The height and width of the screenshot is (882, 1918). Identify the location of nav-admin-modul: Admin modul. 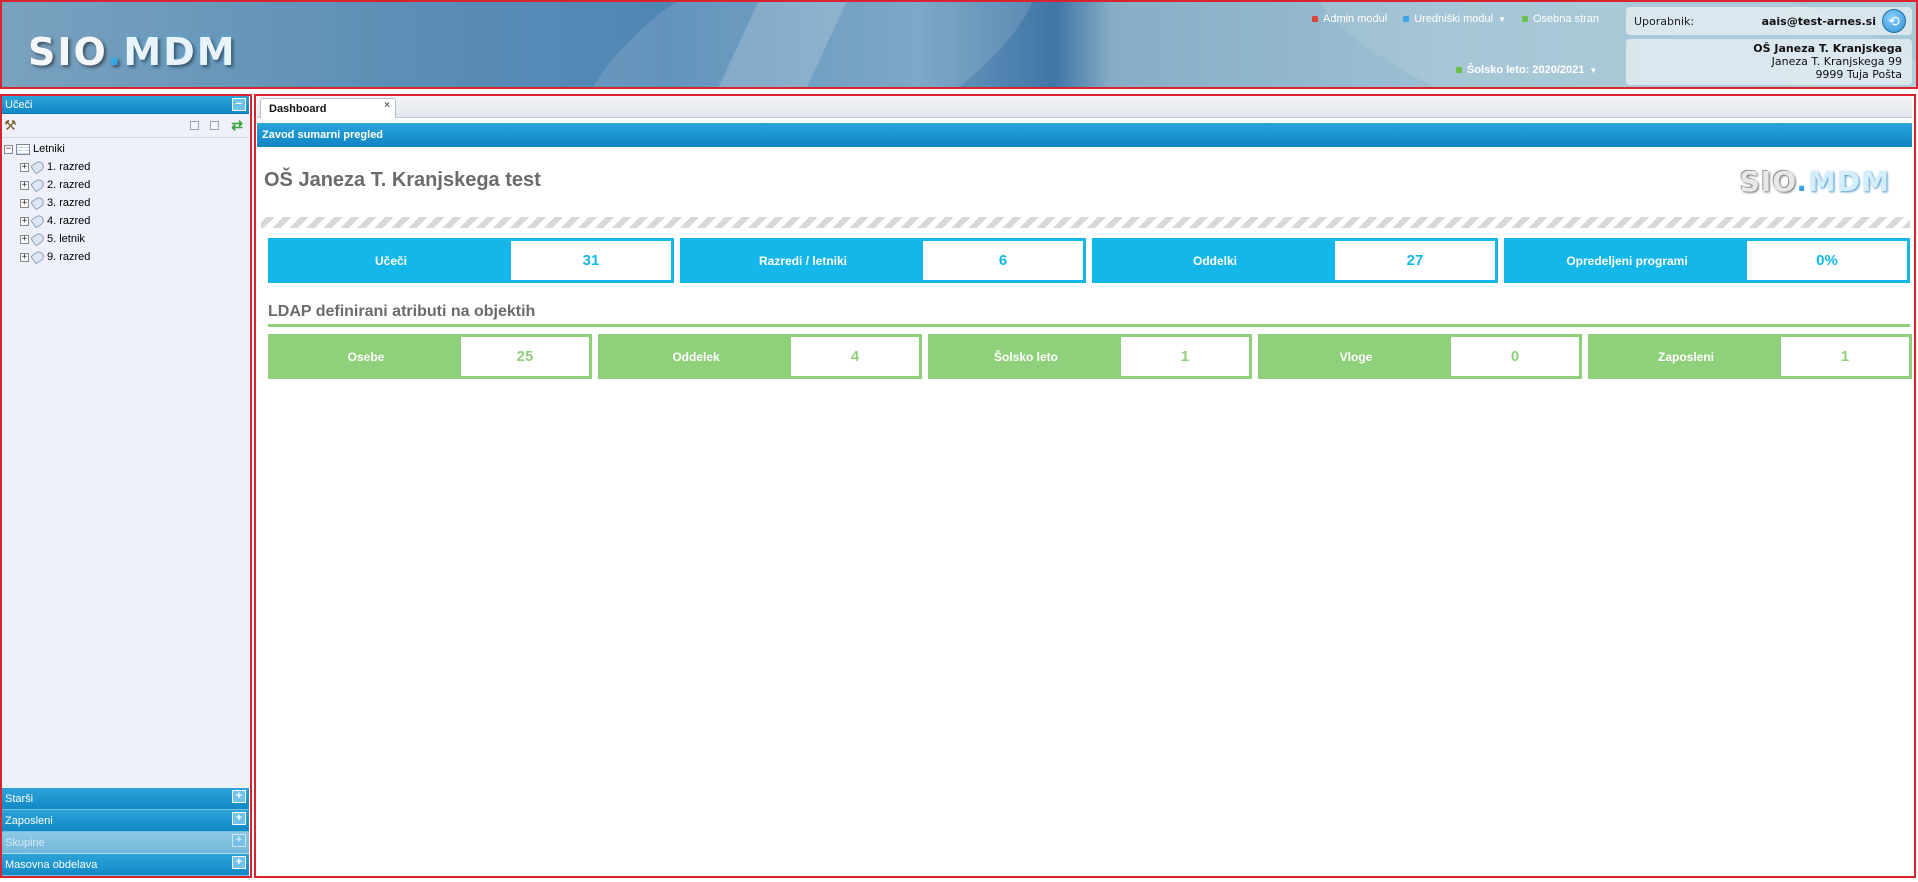
(1349, 19).